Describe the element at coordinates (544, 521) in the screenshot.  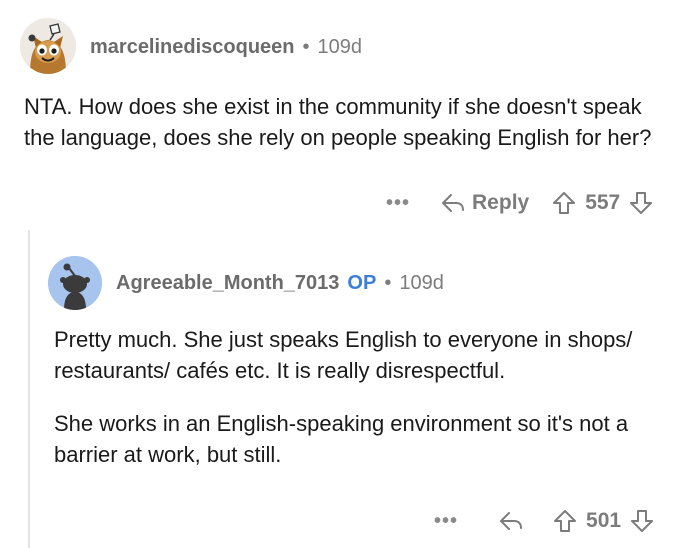
I see `comment-actions: ••• 501` at that location.